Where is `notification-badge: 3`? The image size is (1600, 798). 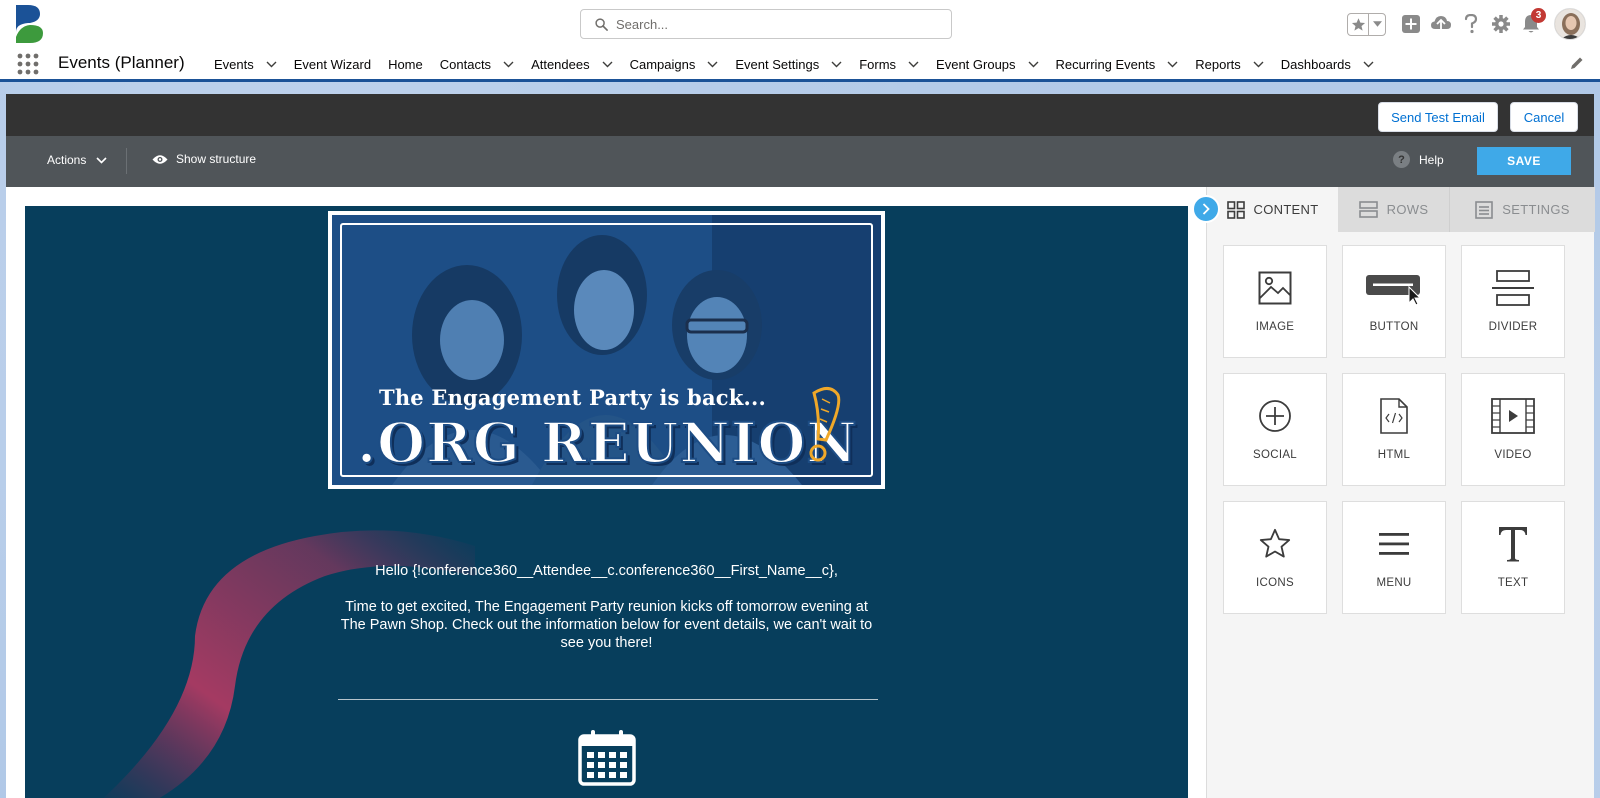 notification-badge: 3 is located at coordinates (1538, 15).